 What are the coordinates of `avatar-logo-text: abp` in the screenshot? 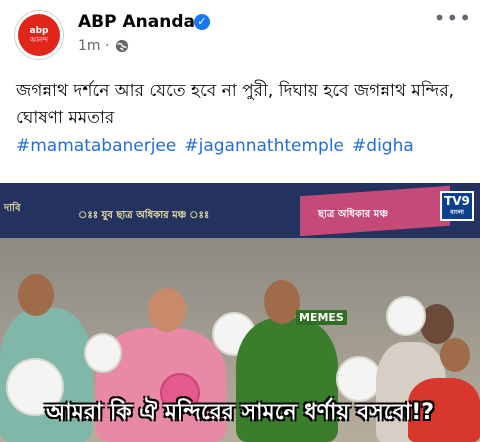 It's located at (39, 31).